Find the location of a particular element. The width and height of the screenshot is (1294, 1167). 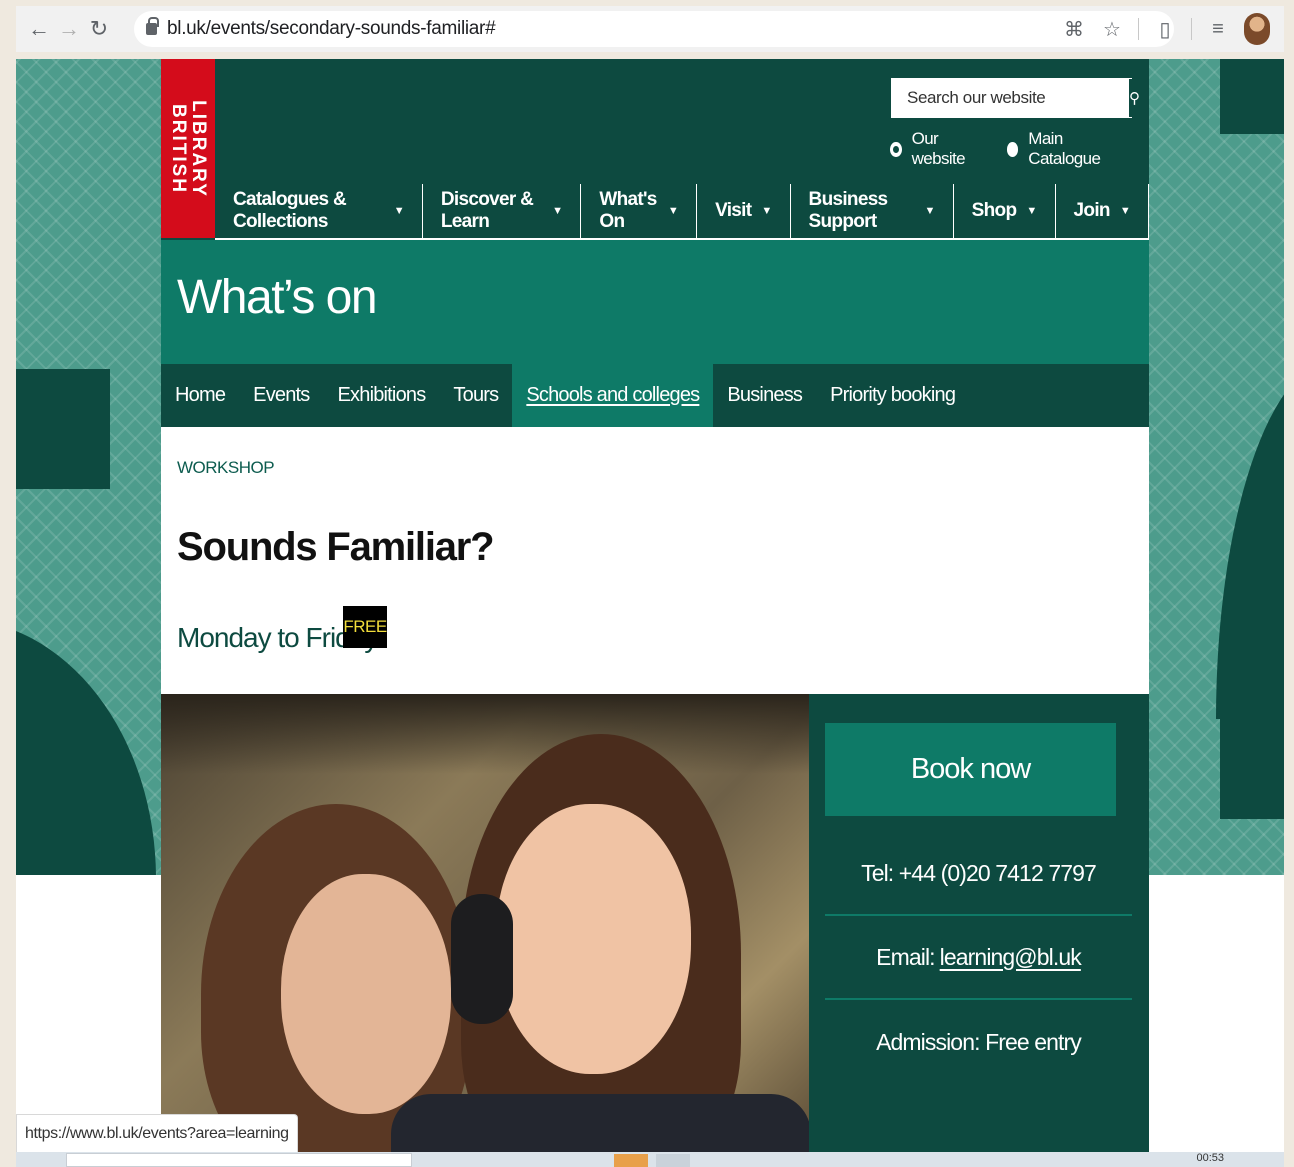

subnav-business: Business is located at coordinates (764, 395).